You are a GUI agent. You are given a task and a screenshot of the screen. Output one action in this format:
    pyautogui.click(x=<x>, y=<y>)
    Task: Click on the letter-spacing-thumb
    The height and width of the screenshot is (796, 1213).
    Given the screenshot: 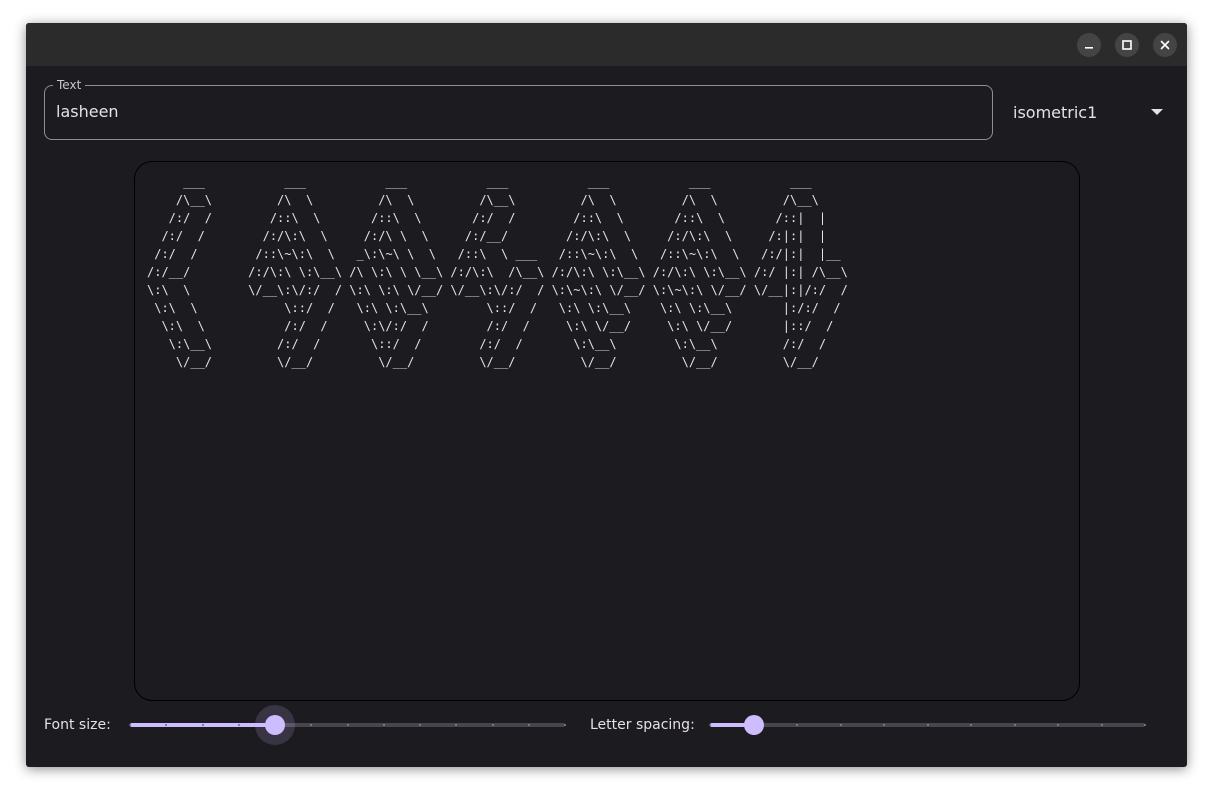 What is the action you would take?
    pyautogui.click(x=753, y=725)
    